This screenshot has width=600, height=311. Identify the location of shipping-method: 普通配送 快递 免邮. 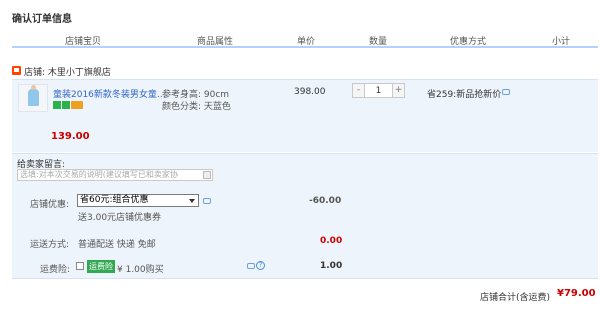
(117, 245).